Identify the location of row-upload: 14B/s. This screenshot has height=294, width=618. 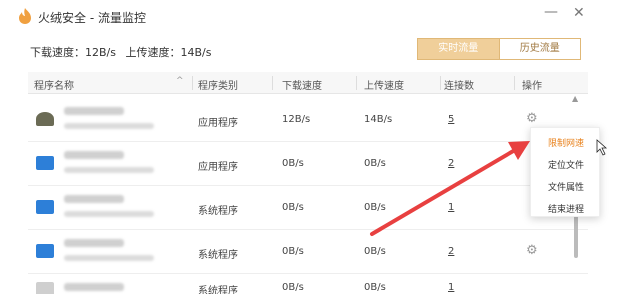
(378, 119).